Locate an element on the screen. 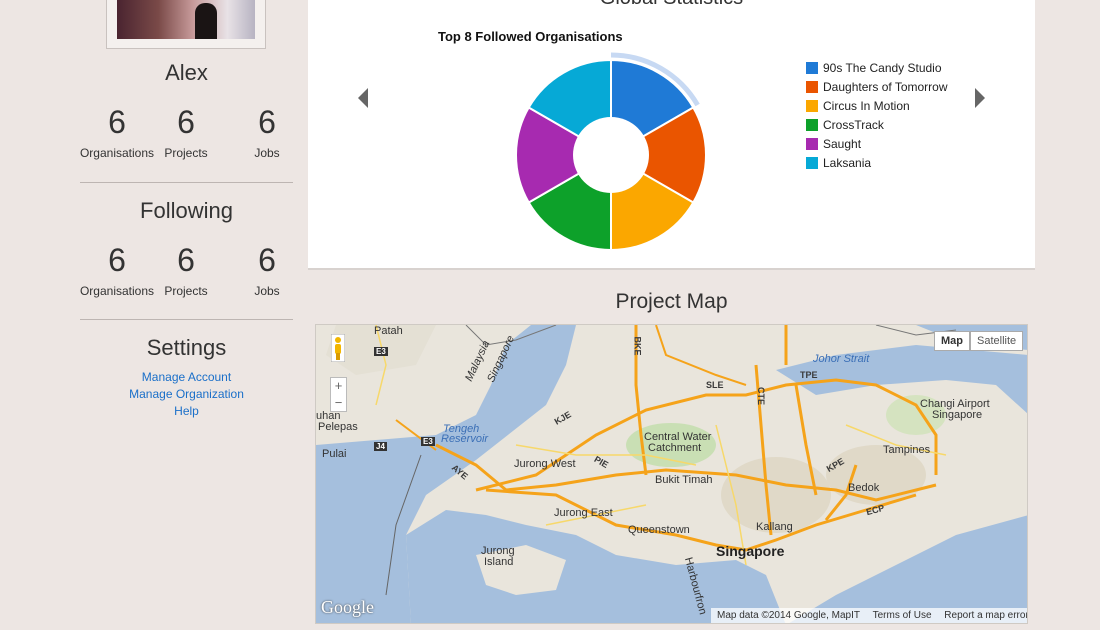 This screenshot has height=630, width=1100. map-label: Patah is located at coordinates (388, 331).